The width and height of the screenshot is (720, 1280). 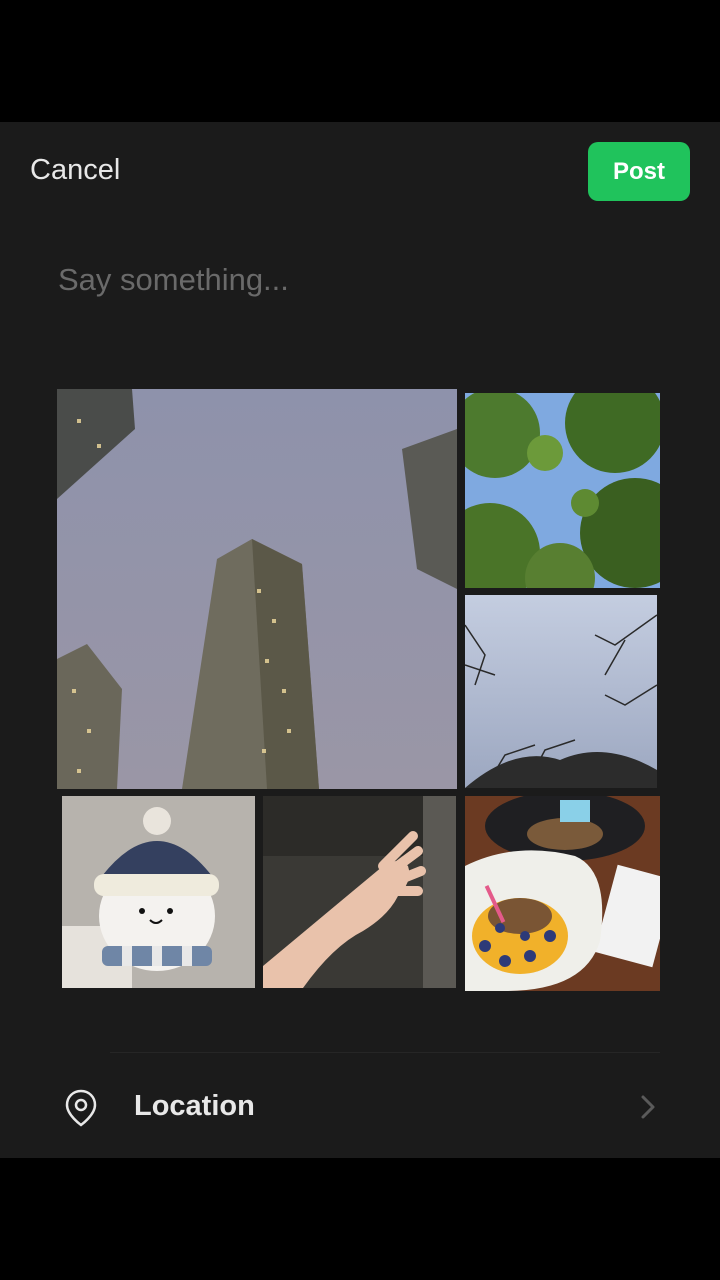 What do you see at coordinates (360, 1108) in the screenshot?
I see `location-row: Location` at bounding box center [360, 1108].